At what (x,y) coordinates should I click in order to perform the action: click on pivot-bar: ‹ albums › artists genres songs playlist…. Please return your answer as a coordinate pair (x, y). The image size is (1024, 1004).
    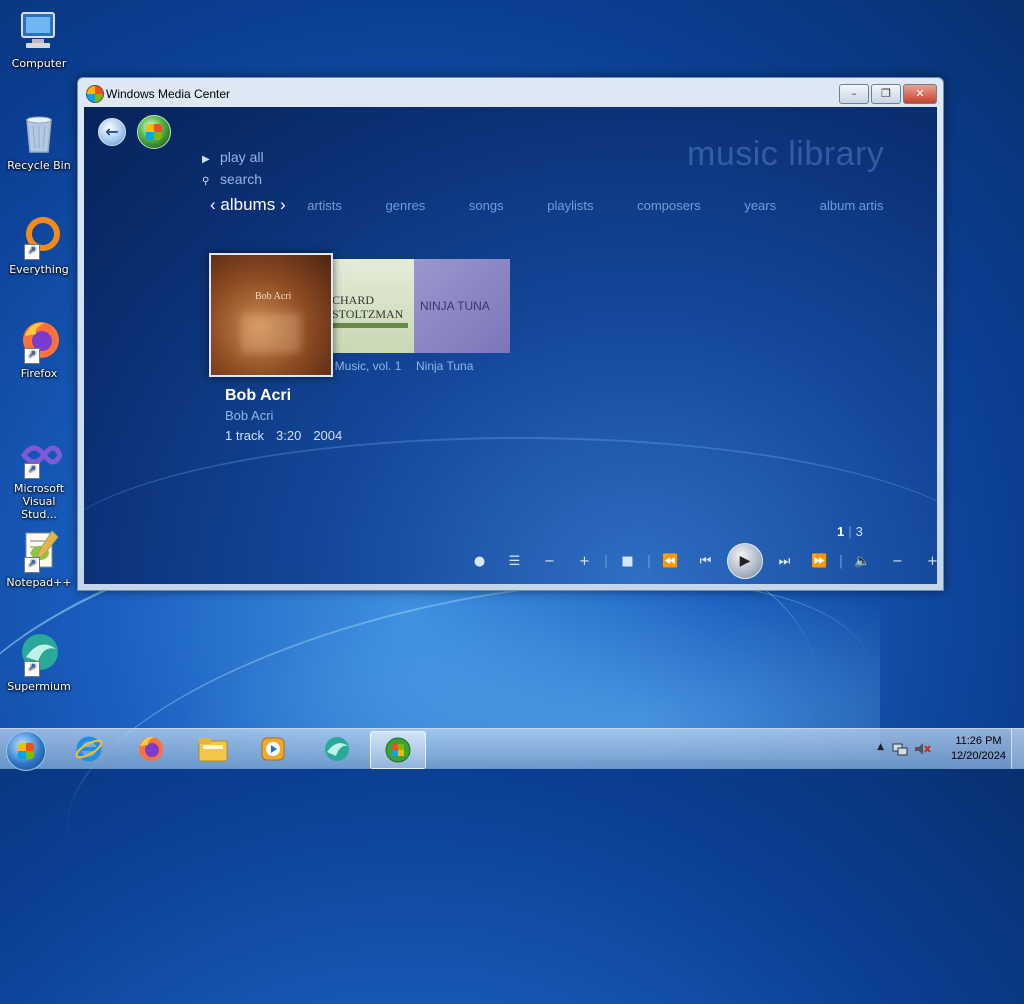
    Looking at the image, I should click on (566, 205).